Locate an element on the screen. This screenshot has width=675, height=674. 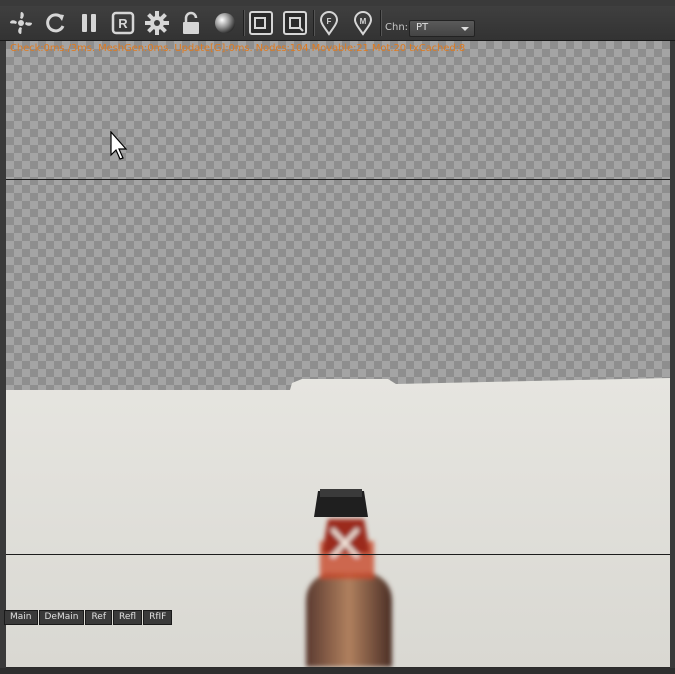
channel-label: Chn: is located at coordinates (397, 27).